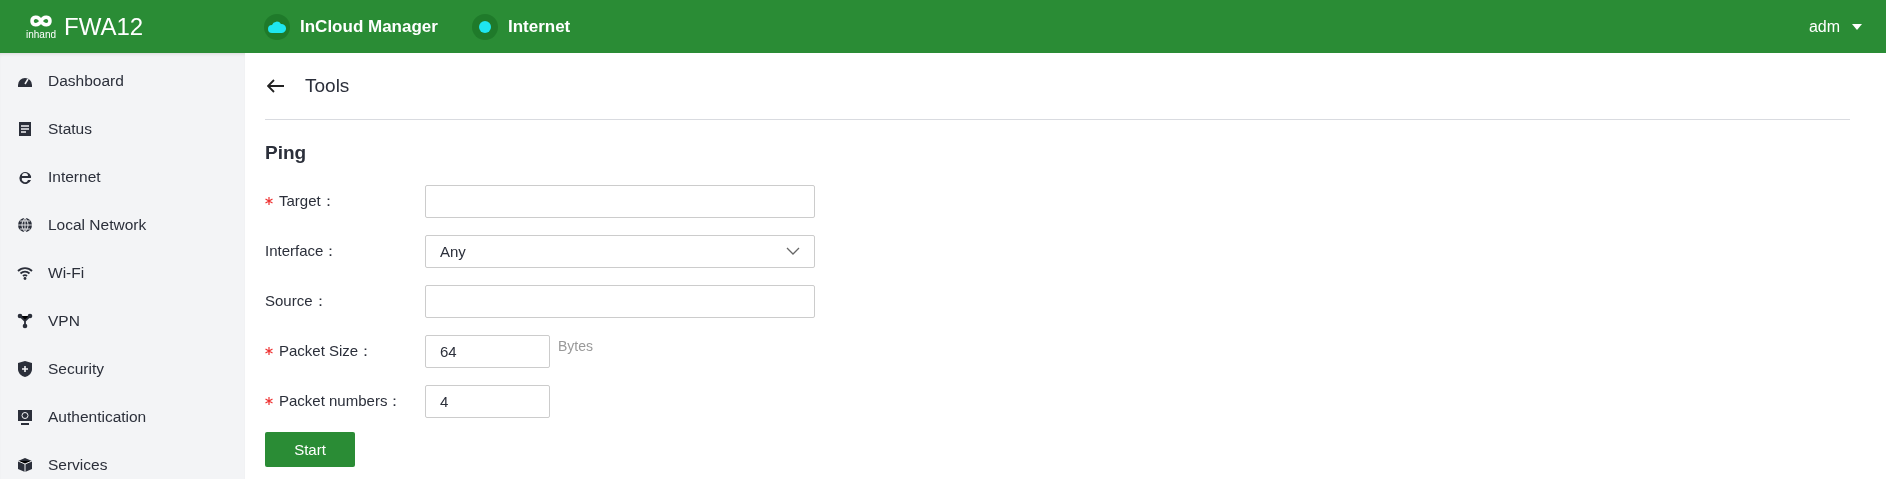 The width and height of the screenshot is (1886, 479). I want to click on field-label: Source：, so click(296, 301).